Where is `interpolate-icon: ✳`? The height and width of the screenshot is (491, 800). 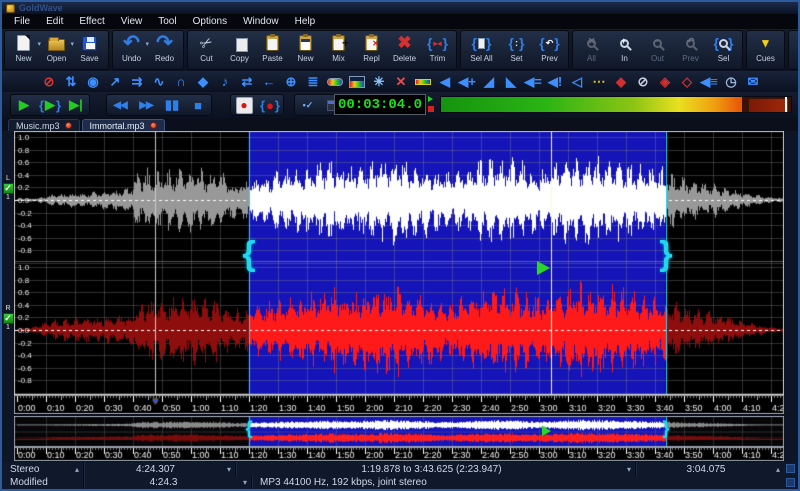 interpolate-icon: ✳ is located at coordinates (379, 81).